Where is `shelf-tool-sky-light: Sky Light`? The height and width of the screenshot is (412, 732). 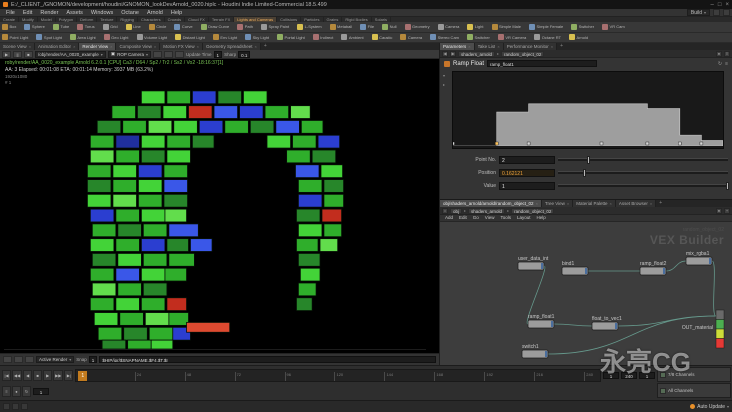 shelf-tool-sky-light: Sky Light is located at coordinates (257, 37).